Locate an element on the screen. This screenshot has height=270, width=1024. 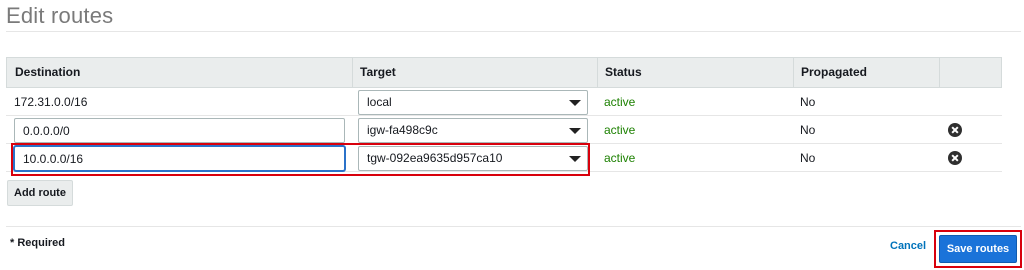
table-row: tgw-092ea9635d957ca10 active No is located at coordinates (504, 158).